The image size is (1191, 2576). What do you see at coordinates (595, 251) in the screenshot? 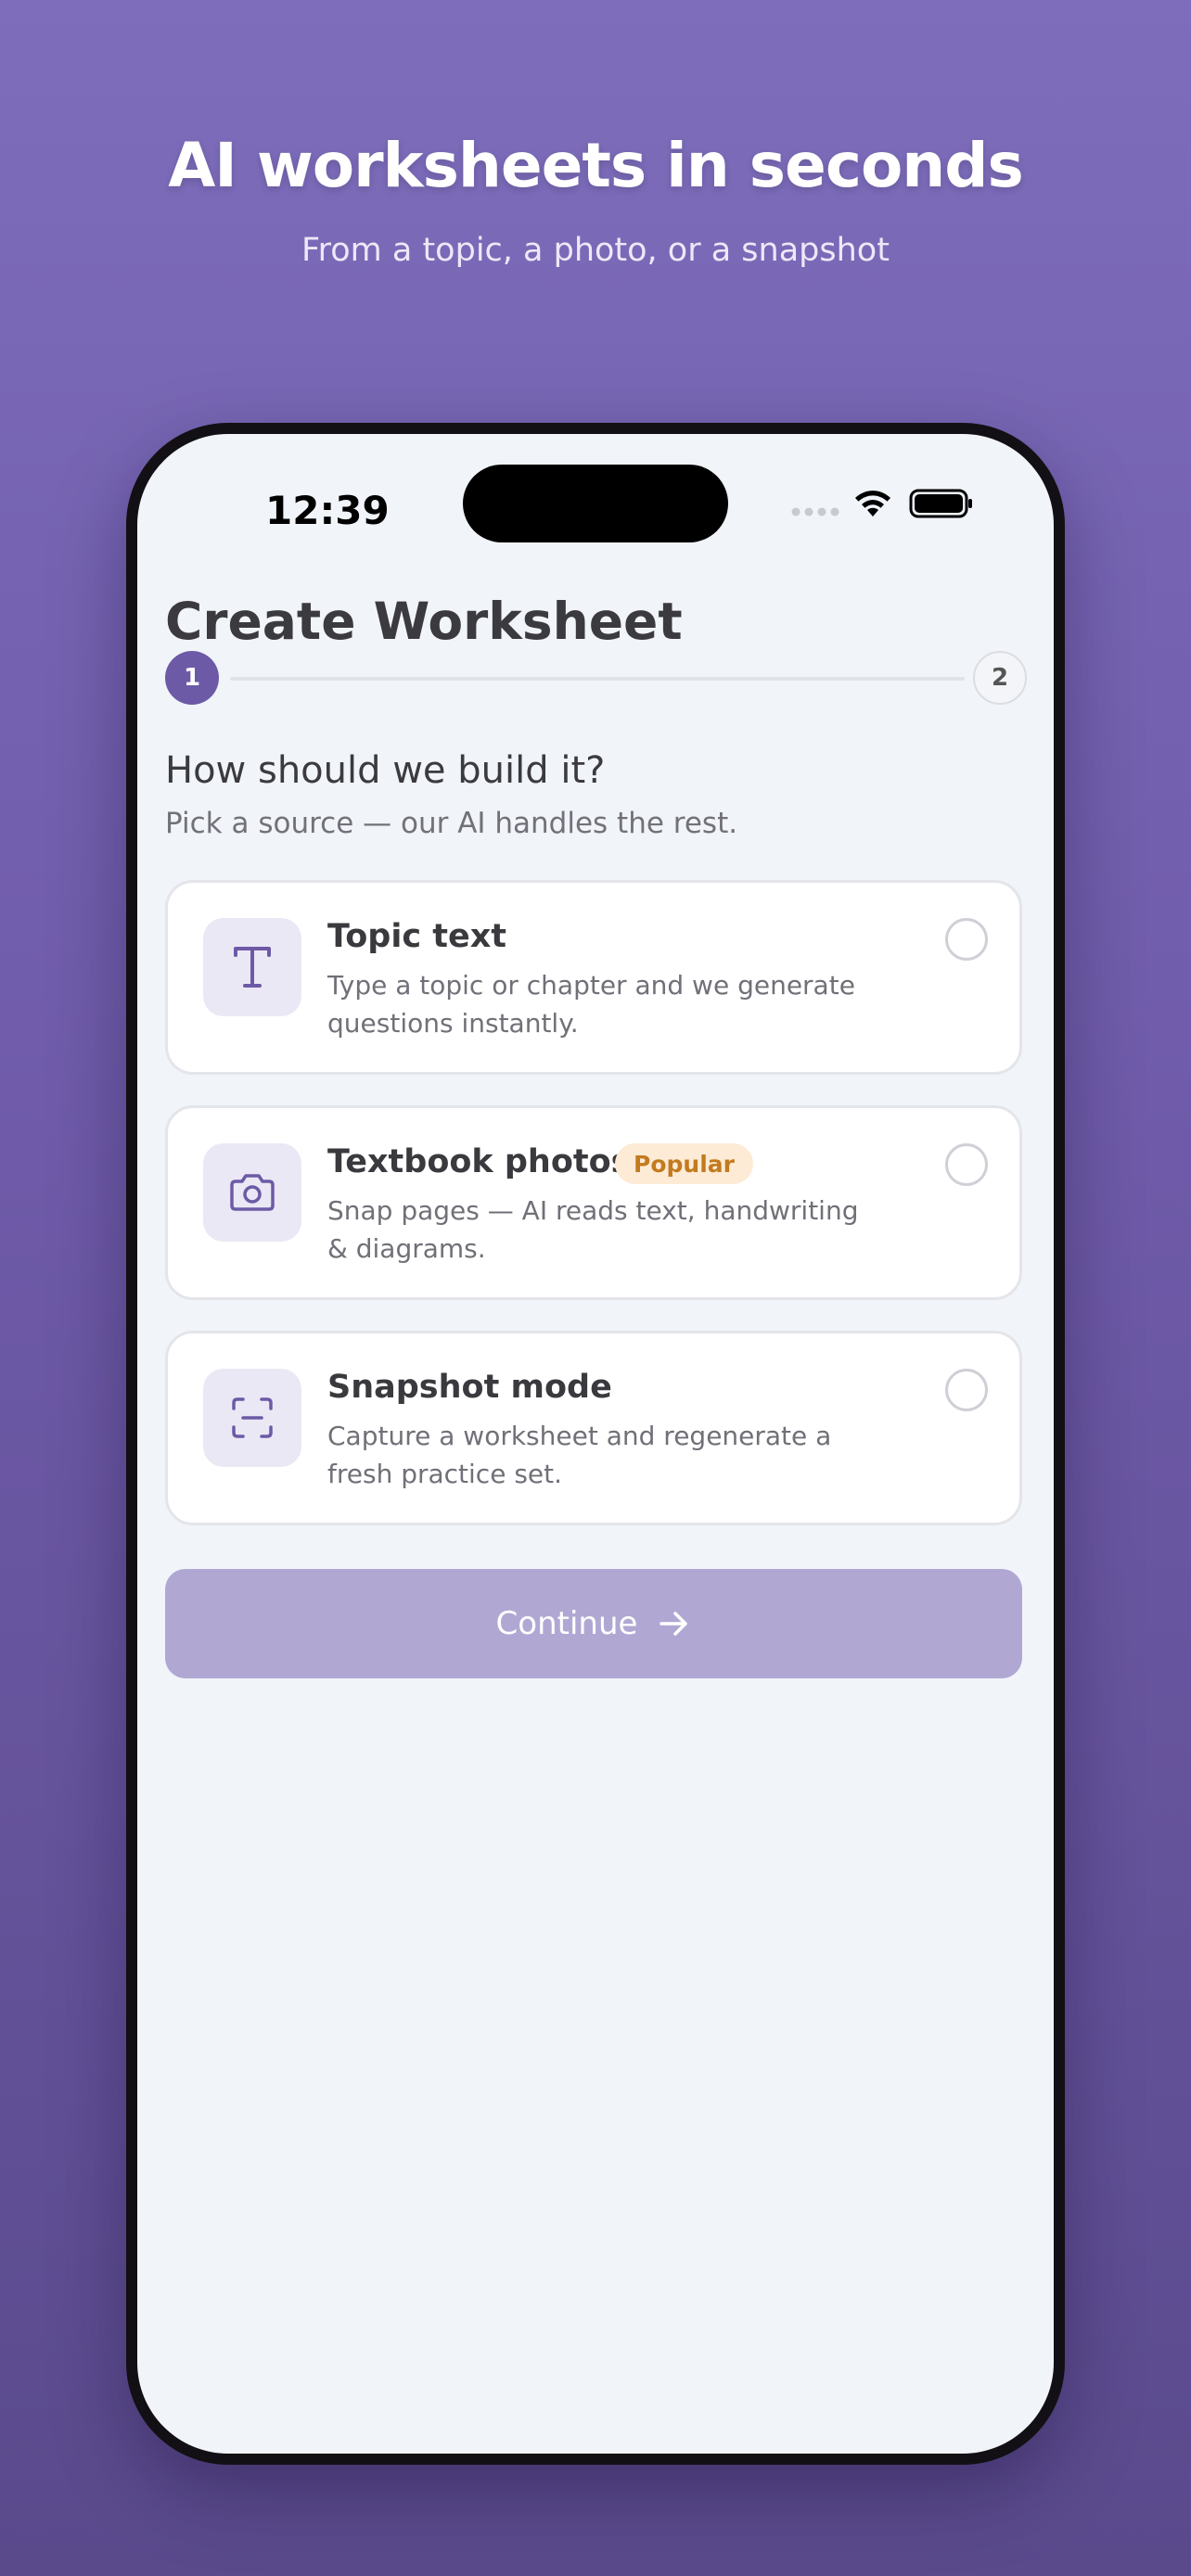
I see `hero-subtitle: From a topic, a photo, or a snapshot` at bounding box center [595, 251].